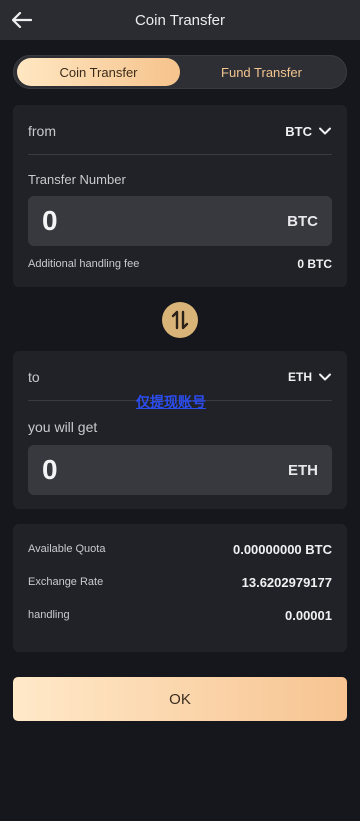 The height and width of the screenshot is (821, 360). What do you see at coordinates (298, 131) in the screenshot?
I see `from-currency-value: BTC` at bounding box center [298, 131].